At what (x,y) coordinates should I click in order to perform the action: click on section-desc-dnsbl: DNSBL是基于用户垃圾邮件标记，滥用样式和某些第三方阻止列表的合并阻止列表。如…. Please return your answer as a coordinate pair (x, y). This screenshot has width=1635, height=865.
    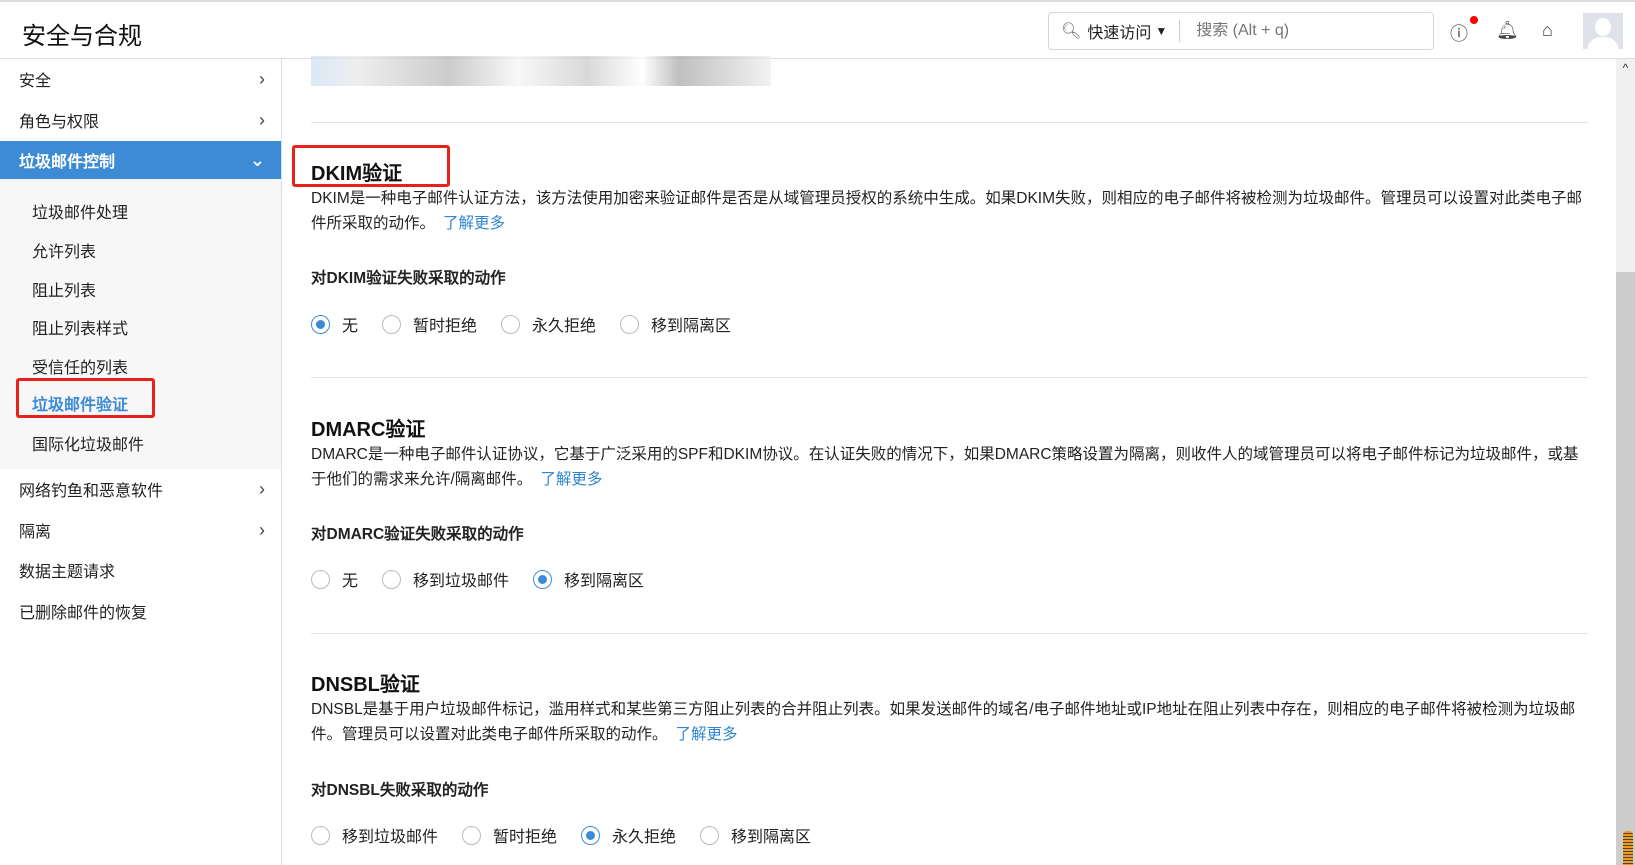
    Looking at the image, I should click on (951, 722).